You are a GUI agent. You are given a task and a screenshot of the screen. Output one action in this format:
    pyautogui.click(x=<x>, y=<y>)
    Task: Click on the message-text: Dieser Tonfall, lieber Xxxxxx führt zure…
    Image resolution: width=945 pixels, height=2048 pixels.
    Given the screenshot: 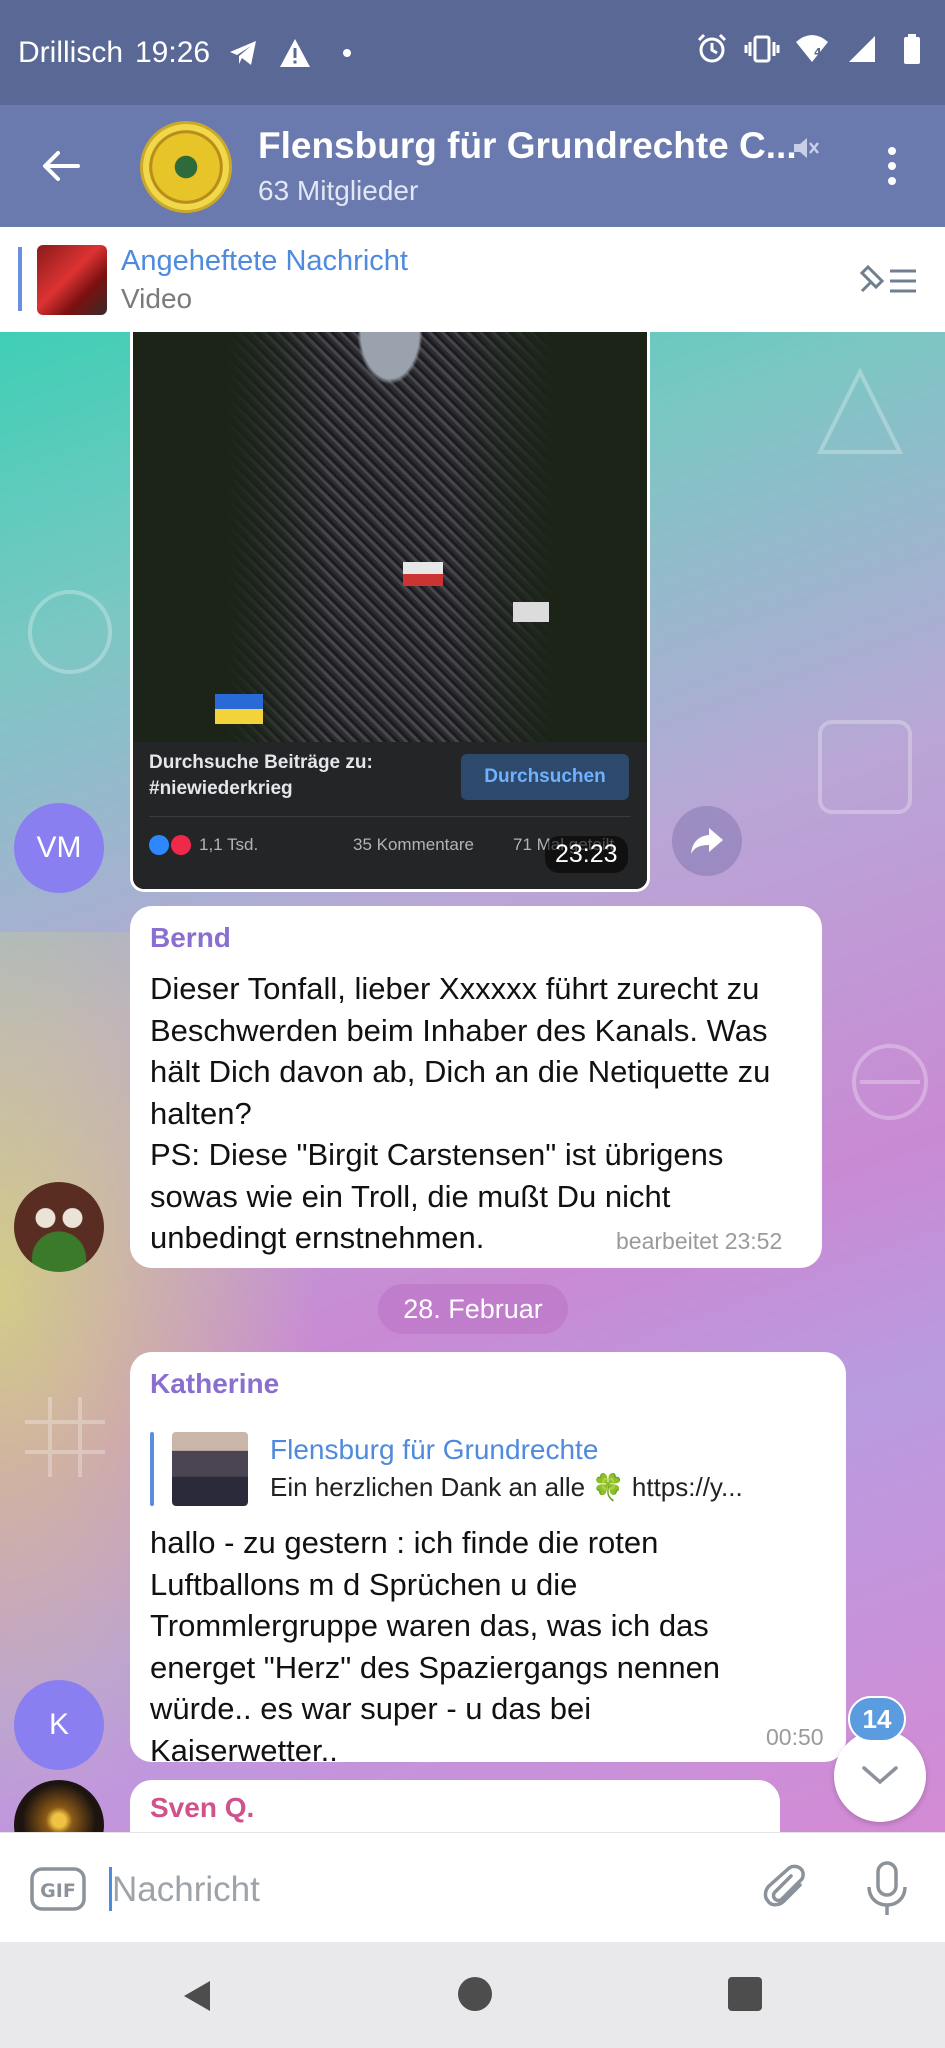 What is the action you would take?
    pyautogui.click(x=460, y=1113)
    